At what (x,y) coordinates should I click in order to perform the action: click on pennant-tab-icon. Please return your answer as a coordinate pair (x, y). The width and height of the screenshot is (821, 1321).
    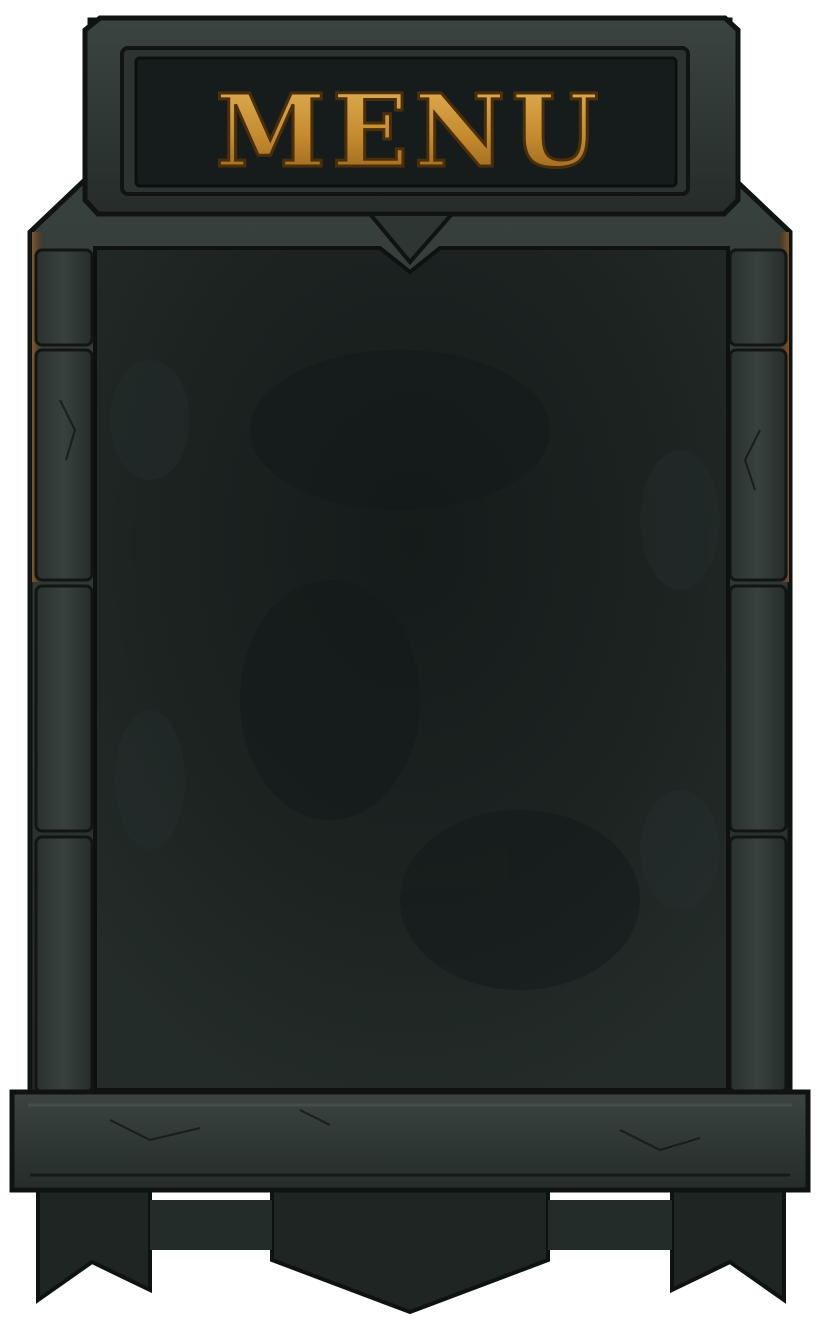
    Looking at the image, I should click on (411, 1251).